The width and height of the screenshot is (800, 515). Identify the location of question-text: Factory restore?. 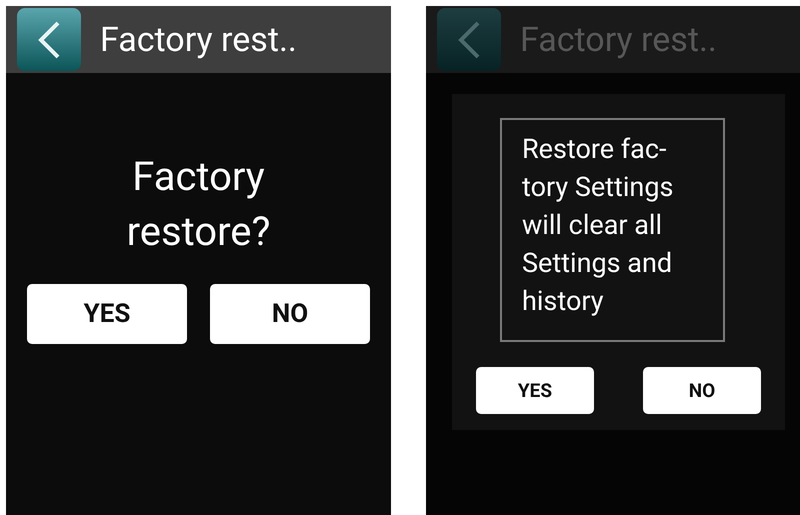
(199, 204).